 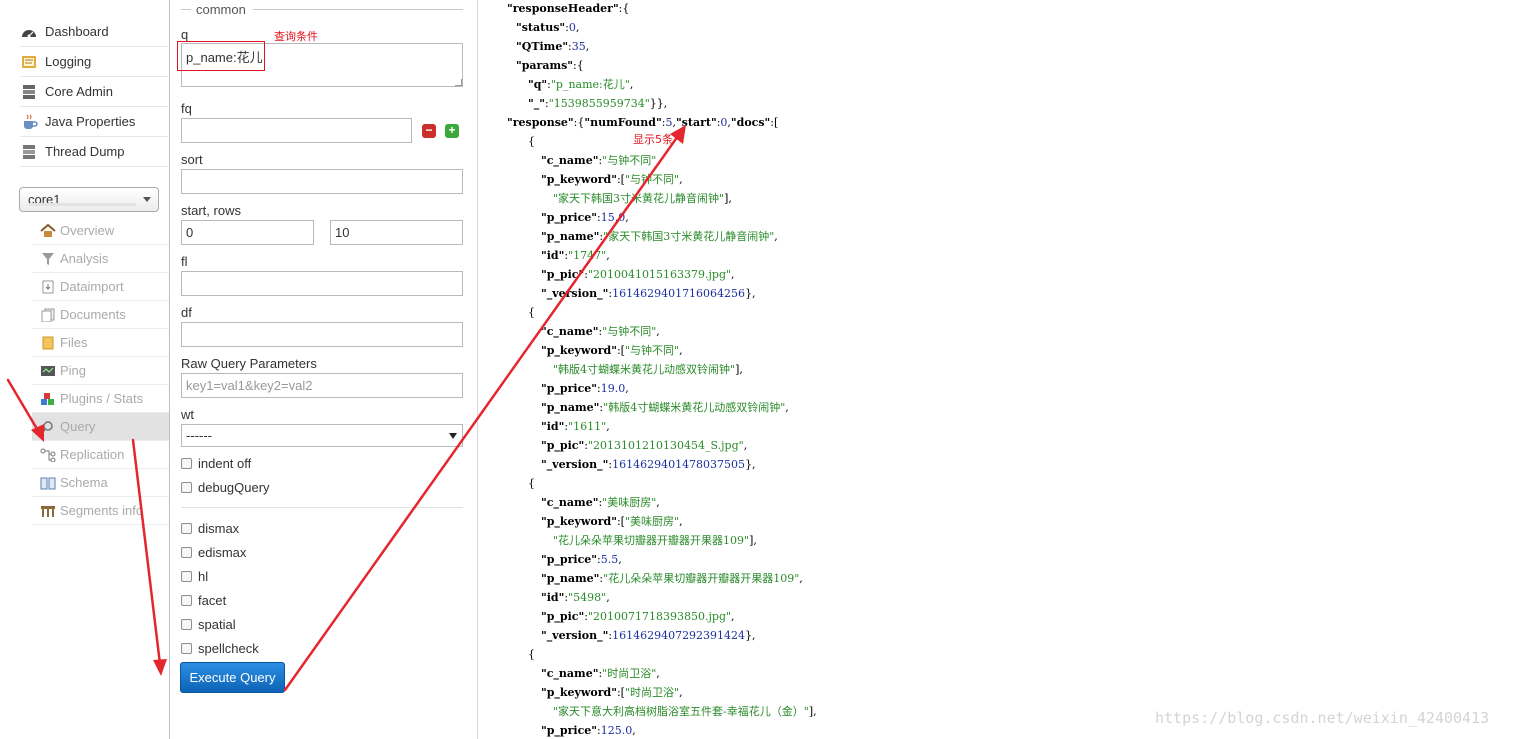 I want to click on core-item-label: Ping, so click(x=73, y=370).